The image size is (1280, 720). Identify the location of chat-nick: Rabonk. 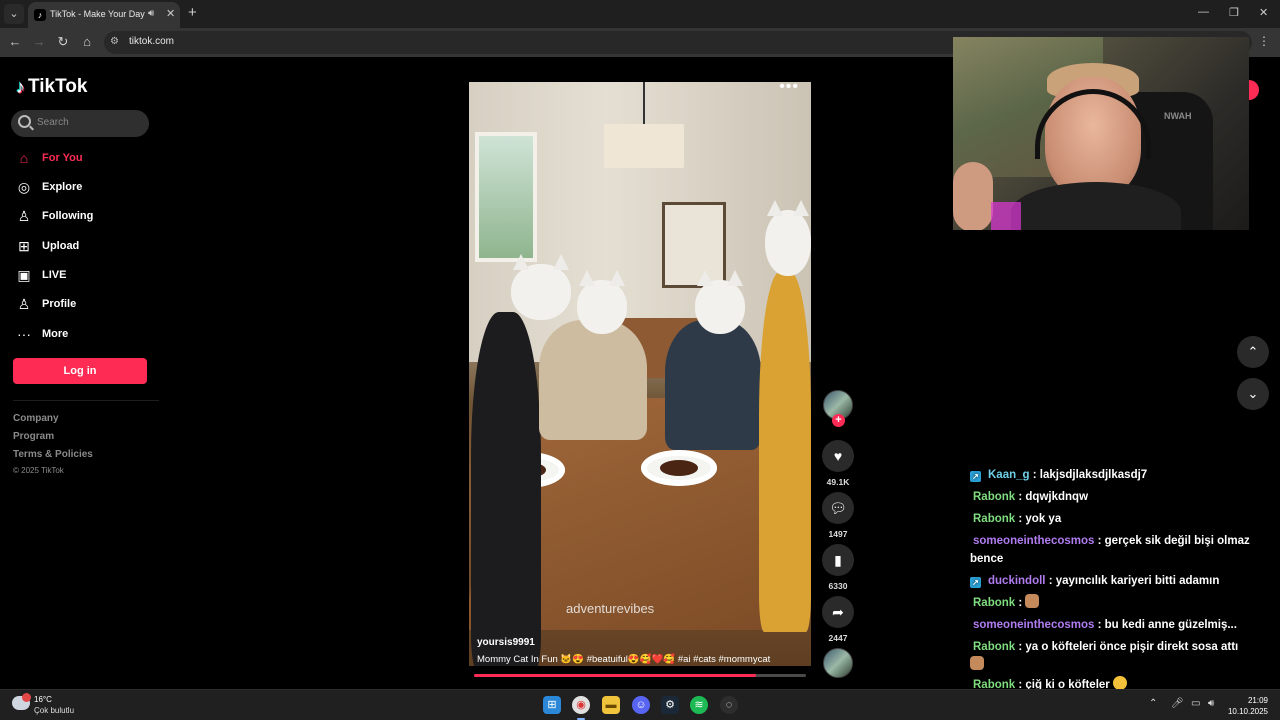
(994, 603).